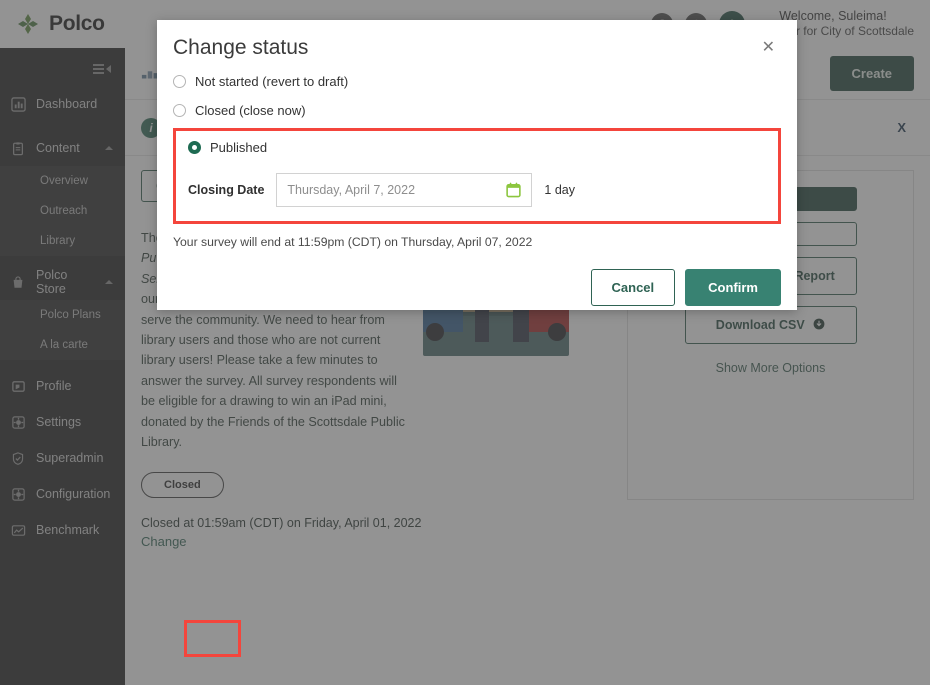 The height and width of the screenshot is (685, 930). What do you see at coordinates (241, 47) in the screenshot?
I see `modal-title: Change status` at bounding box center [241, 47].